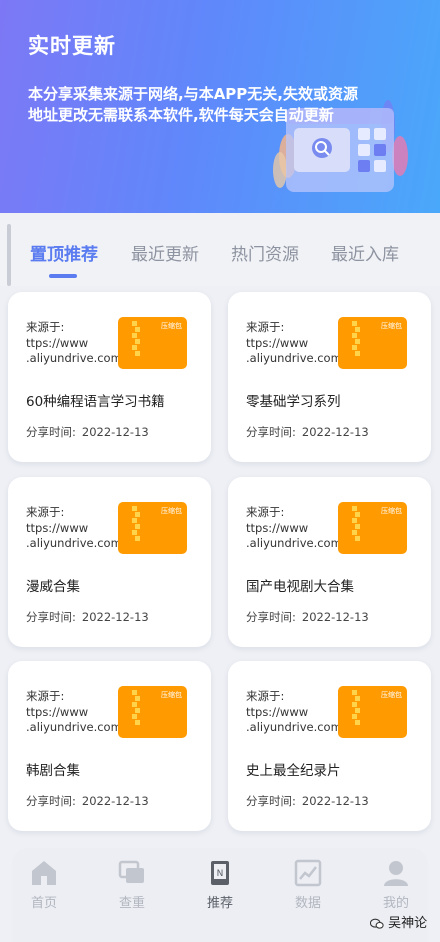 Image resolution: width=440 pixels, height=942 pixels. I want to click on nav-recommend: N 推荐, so click(220, 884).